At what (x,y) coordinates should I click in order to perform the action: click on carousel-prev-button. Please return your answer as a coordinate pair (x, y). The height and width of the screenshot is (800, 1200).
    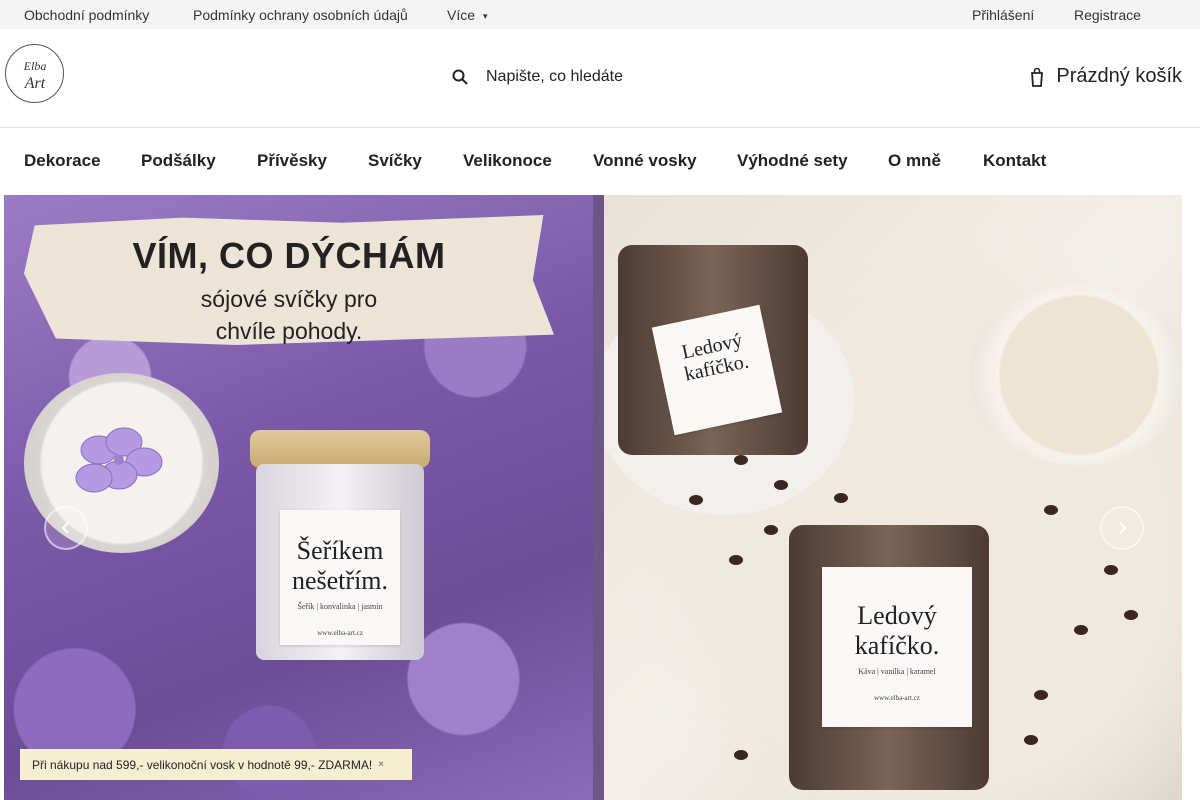
    Looking at the image, I should click on (66, 528).